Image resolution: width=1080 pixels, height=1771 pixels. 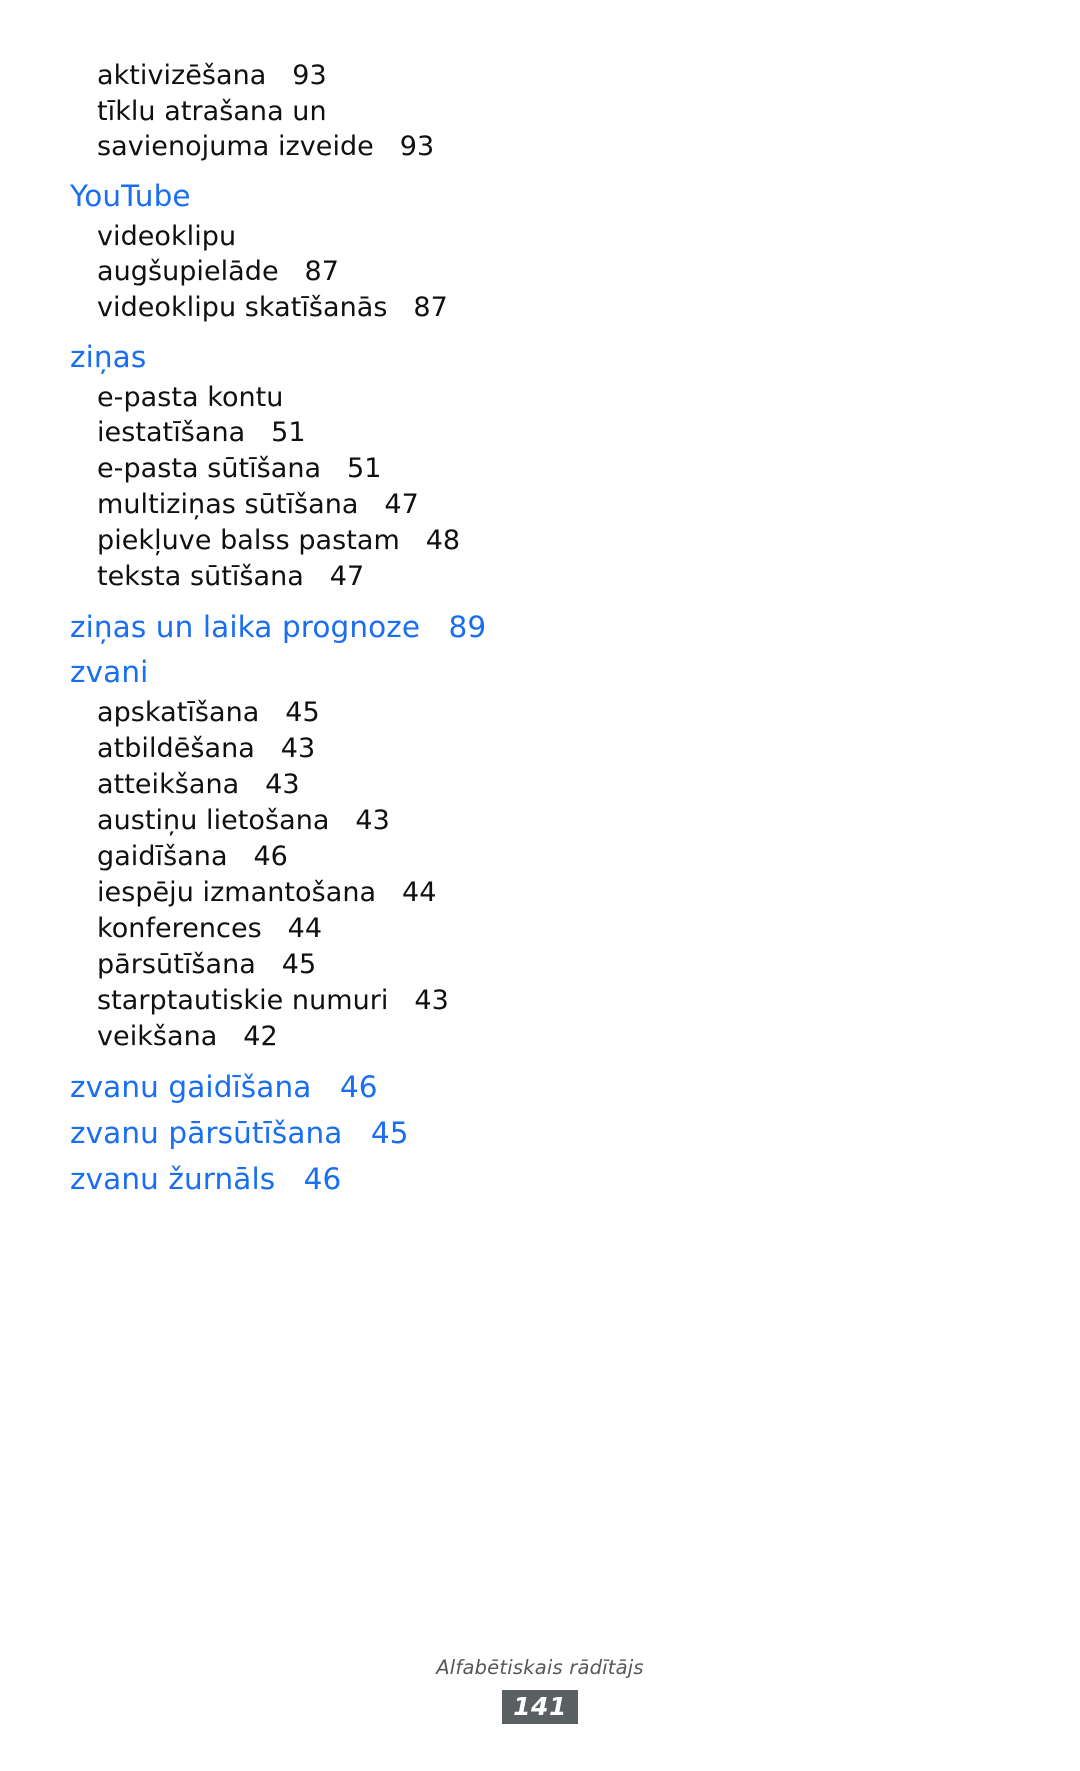 I want to click on index-entry-line: videoklipu skatīšanās 87, so click(x=272, y=307).